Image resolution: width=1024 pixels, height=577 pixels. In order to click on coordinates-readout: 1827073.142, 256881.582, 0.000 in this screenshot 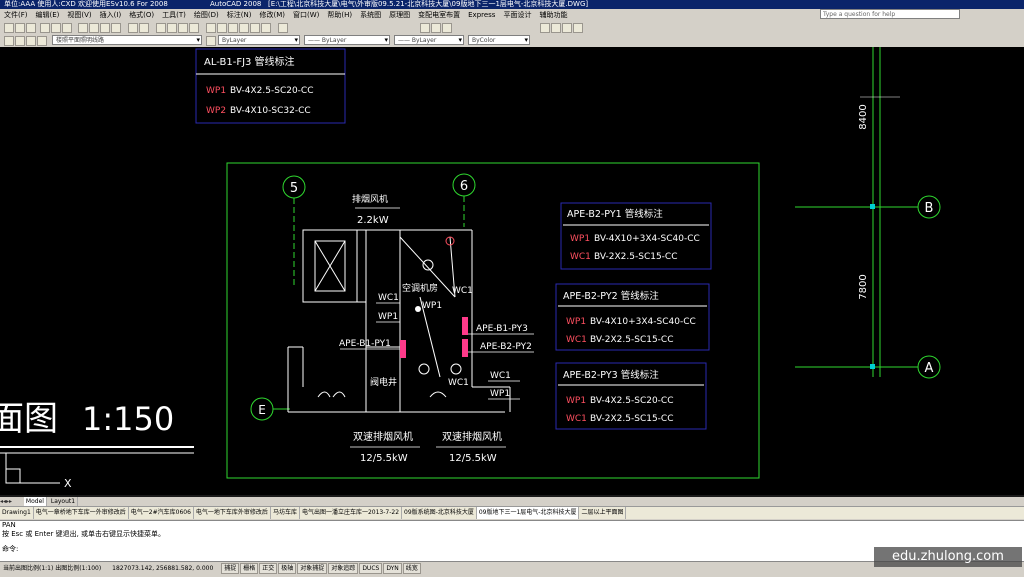, I will do `click(163, 568)`.